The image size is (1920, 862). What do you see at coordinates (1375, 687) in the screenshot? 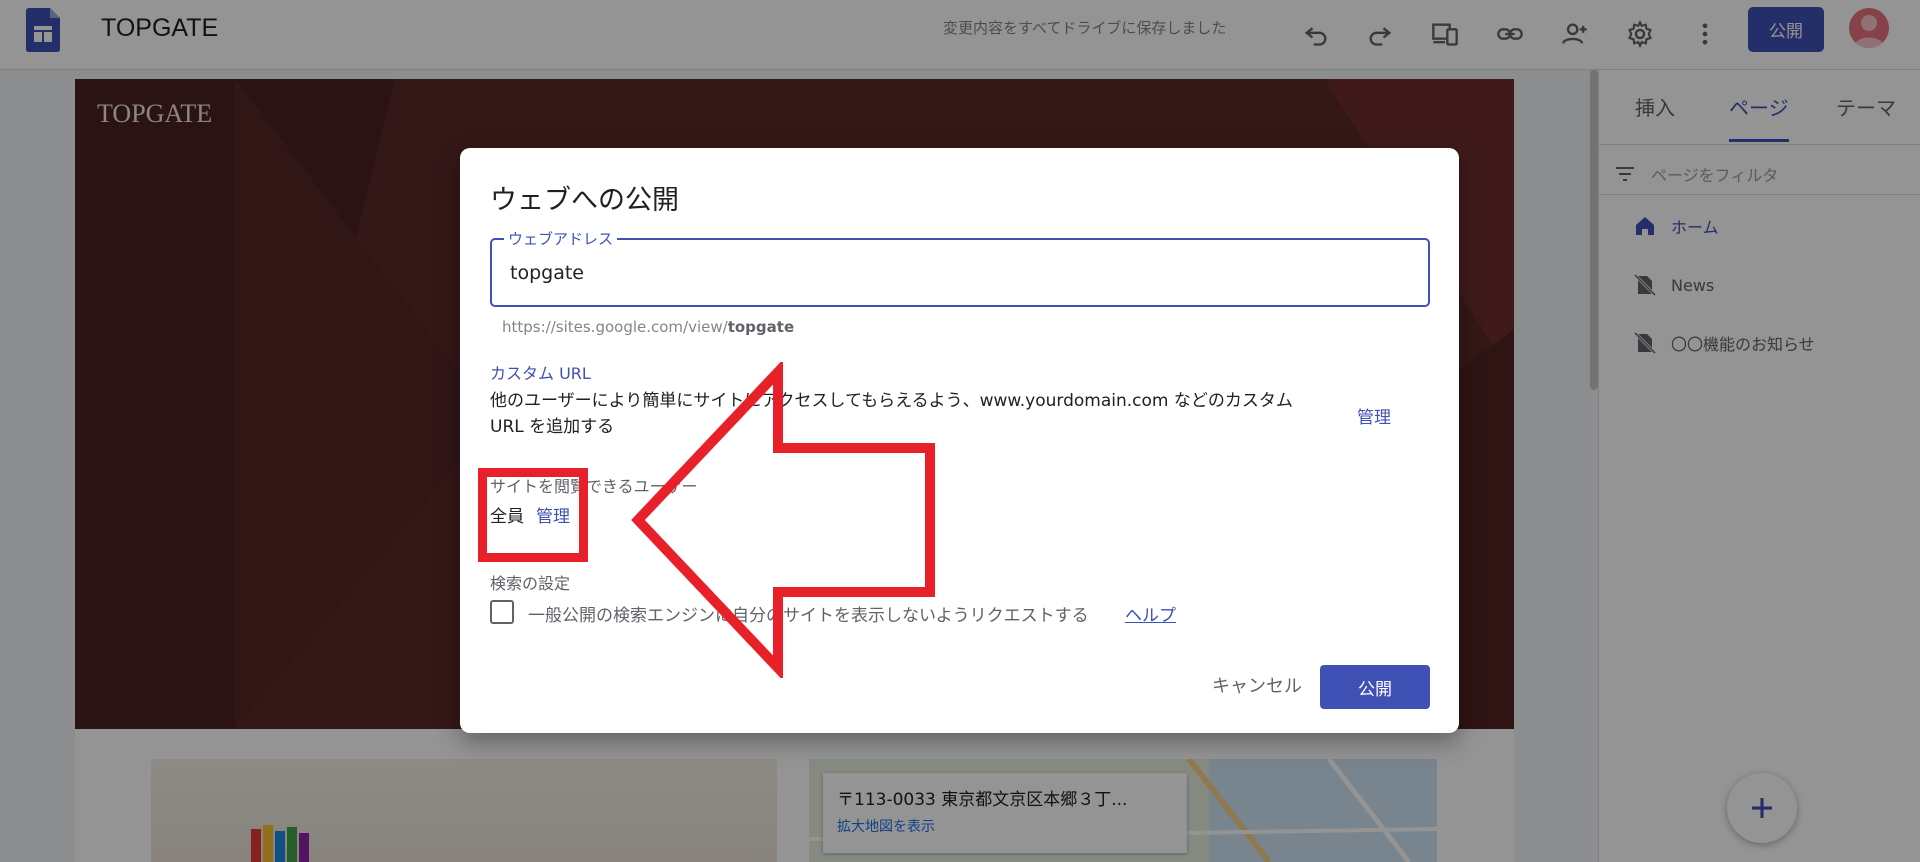
I see `publish-button: 公開` at bounding box center [1375, 687].